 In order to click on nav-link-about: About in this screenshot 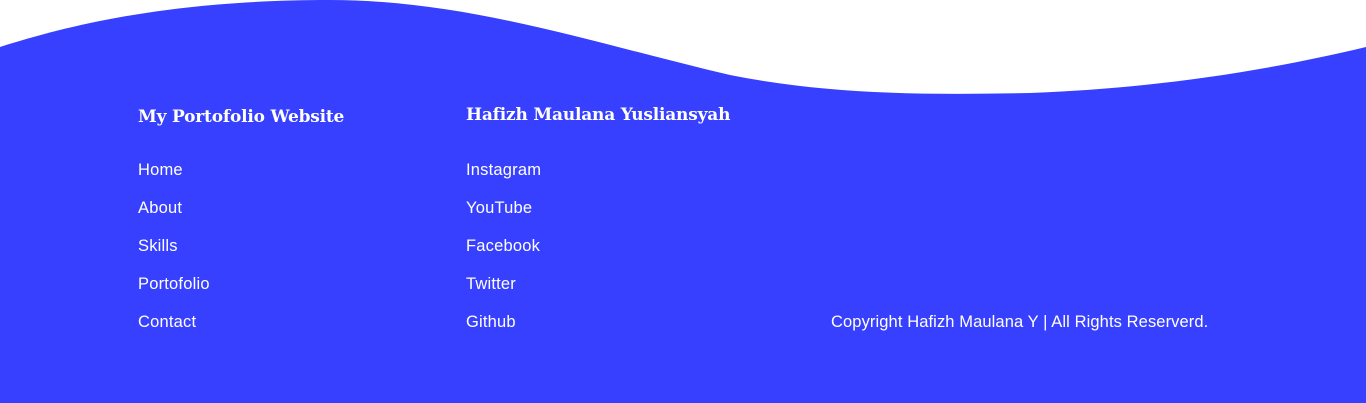, I will do `click(160, 208)`.